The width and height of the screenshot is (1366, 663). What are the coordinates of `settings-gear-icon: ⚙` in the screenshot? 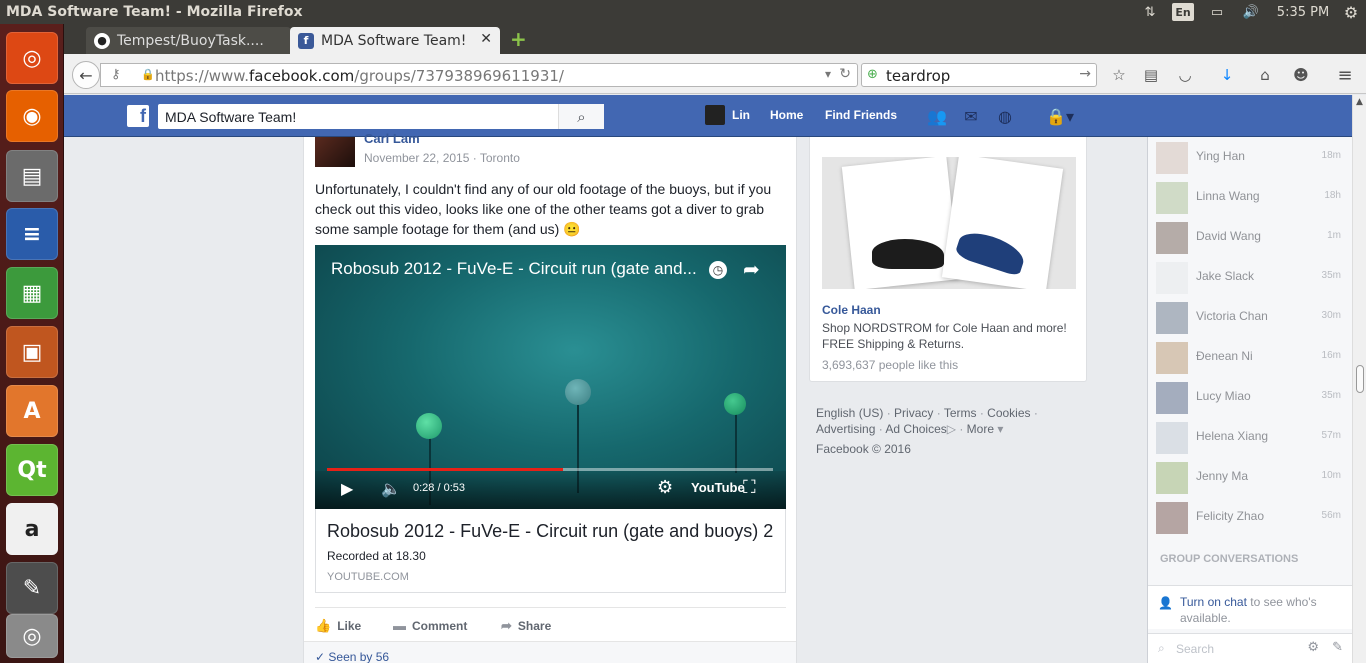 It's located at (1351, 12).